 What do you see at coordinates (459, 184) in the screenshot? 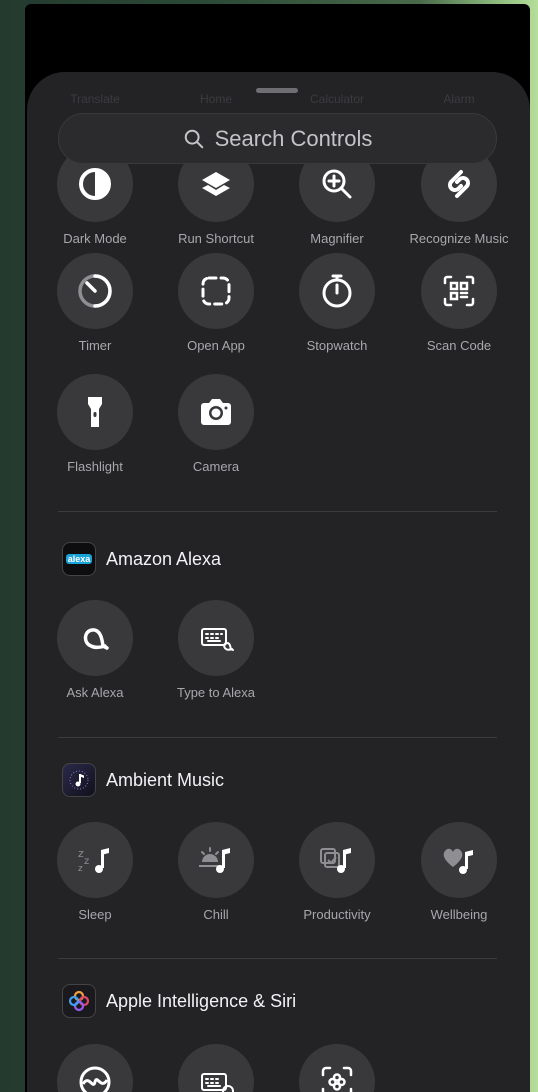
I see `shazam-icon` at bounding box center [459, 184].